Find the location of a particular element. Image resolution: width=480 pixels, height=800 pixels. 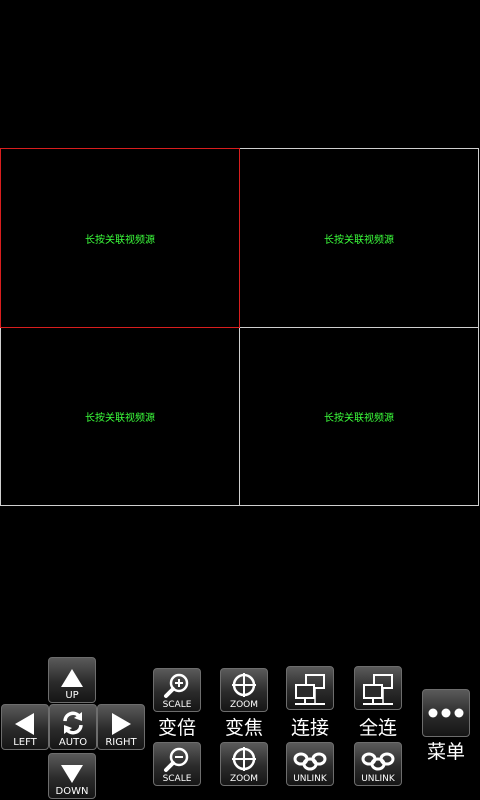

focus-out-button: ZOOM is located at coordinates (244, 764).